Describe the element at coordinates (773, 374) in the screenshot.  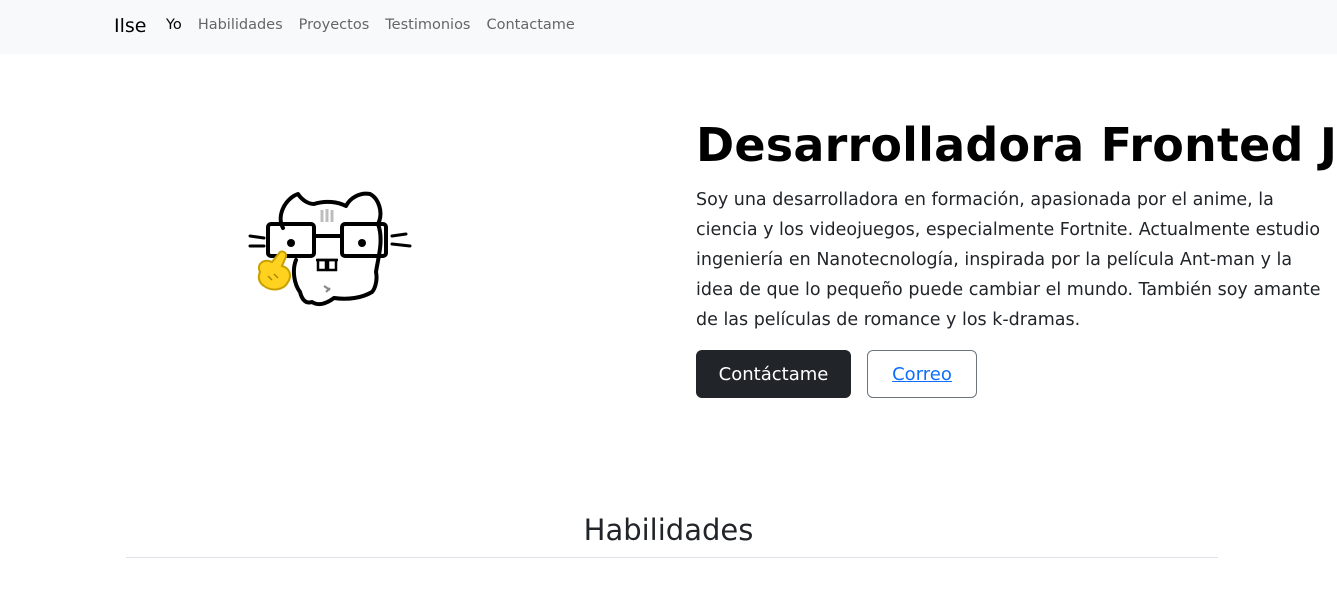
I see `contact-button: Contáctame` at that location.